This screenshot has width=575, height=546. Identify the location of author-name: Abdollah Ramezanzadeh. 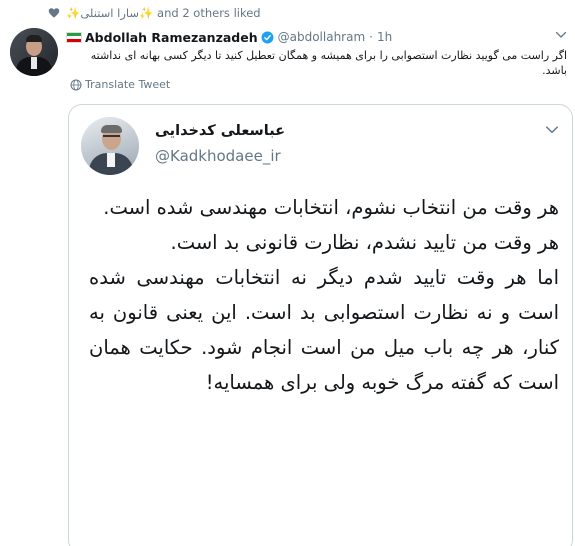
(171, 37).